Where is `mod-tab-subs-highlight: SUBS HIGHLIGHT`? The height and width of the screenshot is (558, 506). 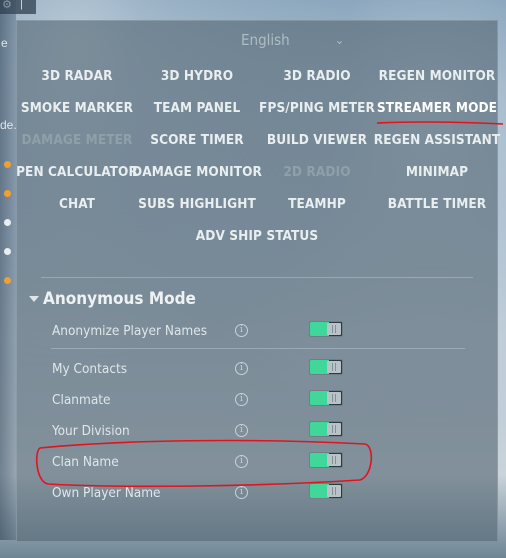
mod-tab-subs-highlight: SUBS HIGHLIGHT is located at coordinates (197, 204).